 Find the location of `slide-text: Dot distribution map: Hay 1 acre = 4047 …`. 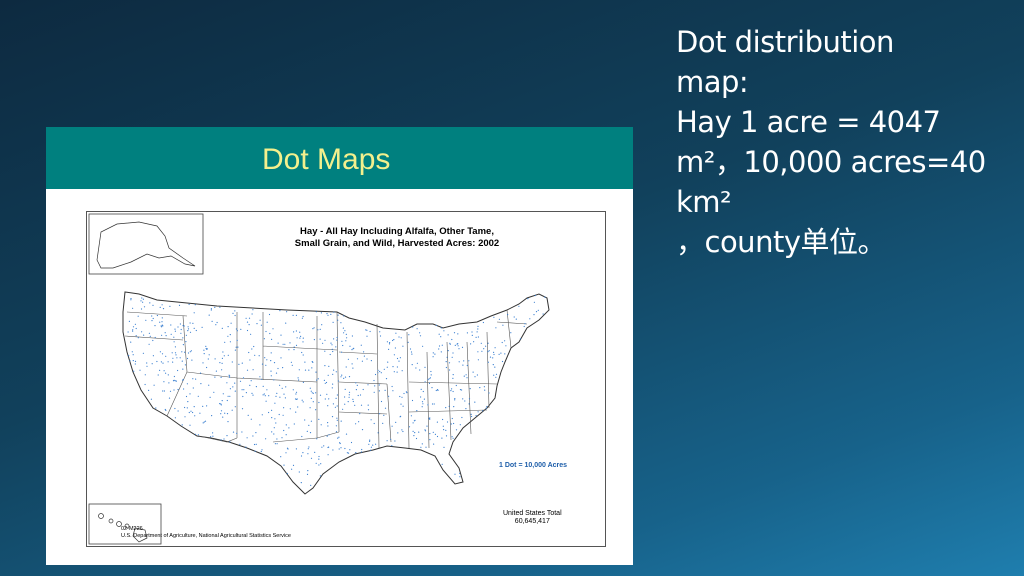

slide-text: Dot distribution map: Hay 1 acre = 4047 … is located at coordinates (846, 142).